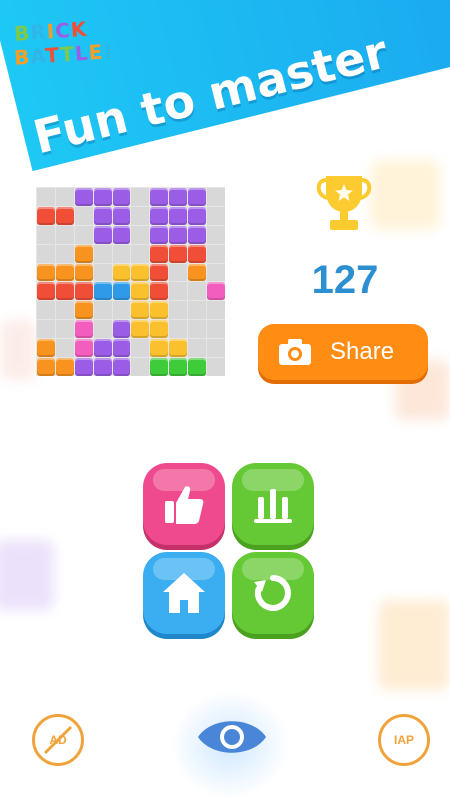  Describe the element at coordinates (345, 280) in the screenshot. I see `score-value: 127` at that location.